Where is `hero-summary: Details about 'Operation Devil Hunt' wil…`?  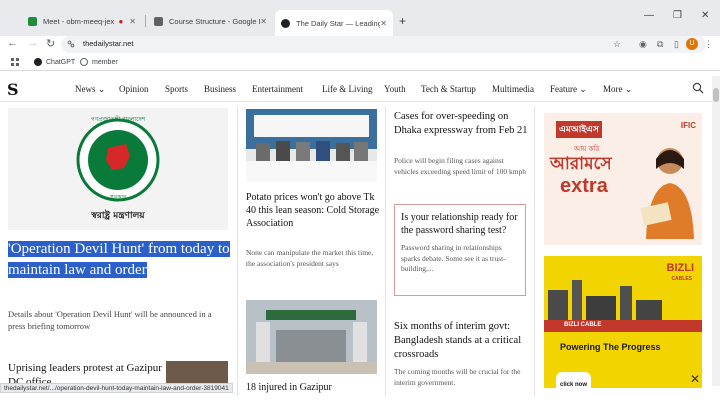
hero-summary: Details about 'Operation Devil Hunt' wil… is located at coordinates (110, 320).